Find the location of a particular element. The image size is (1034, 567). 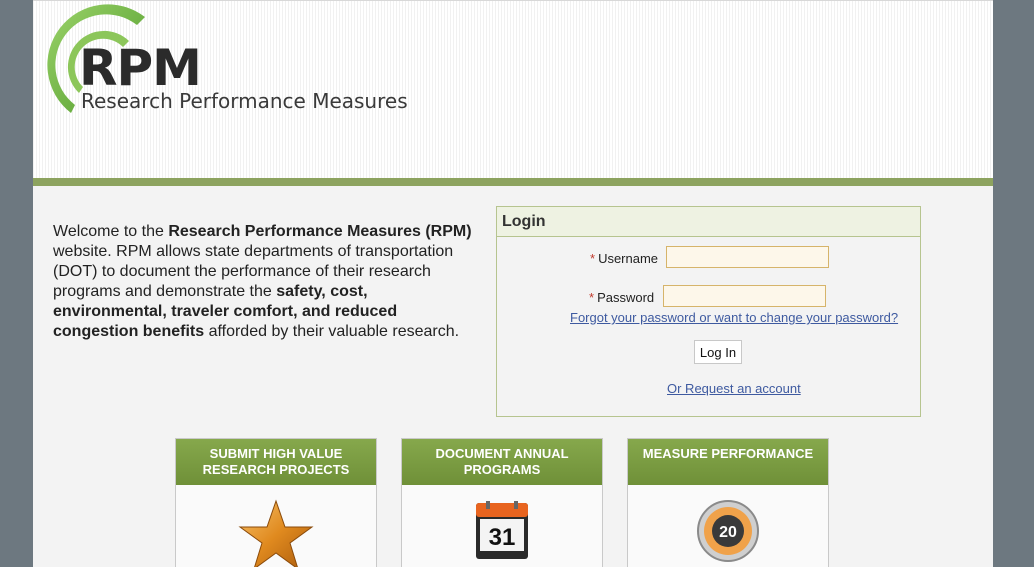

password-label-text: Password is located at coordinates (626, 297).